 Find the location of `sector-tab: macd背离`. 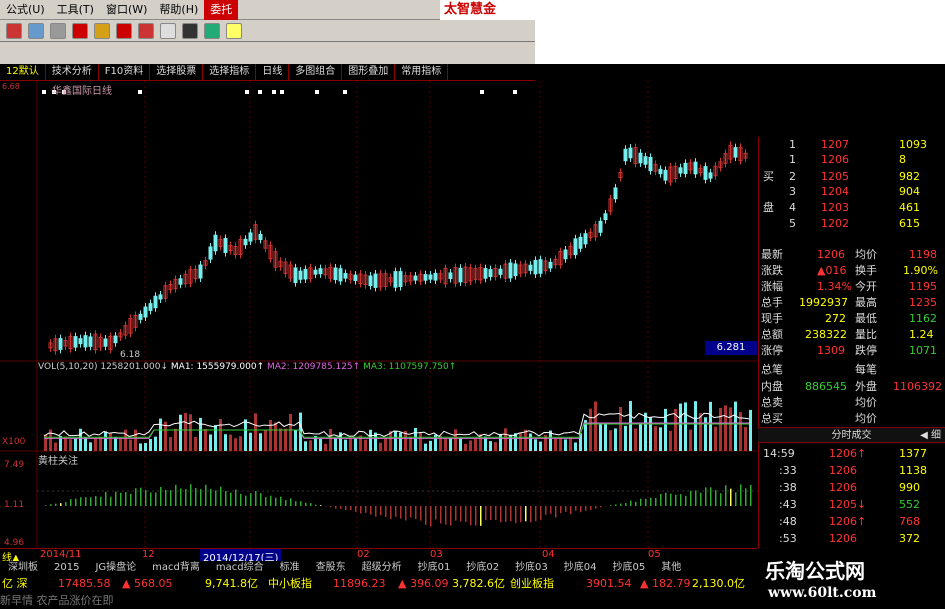

sector-tab: macd背离 is located at coordinates (176, 568).